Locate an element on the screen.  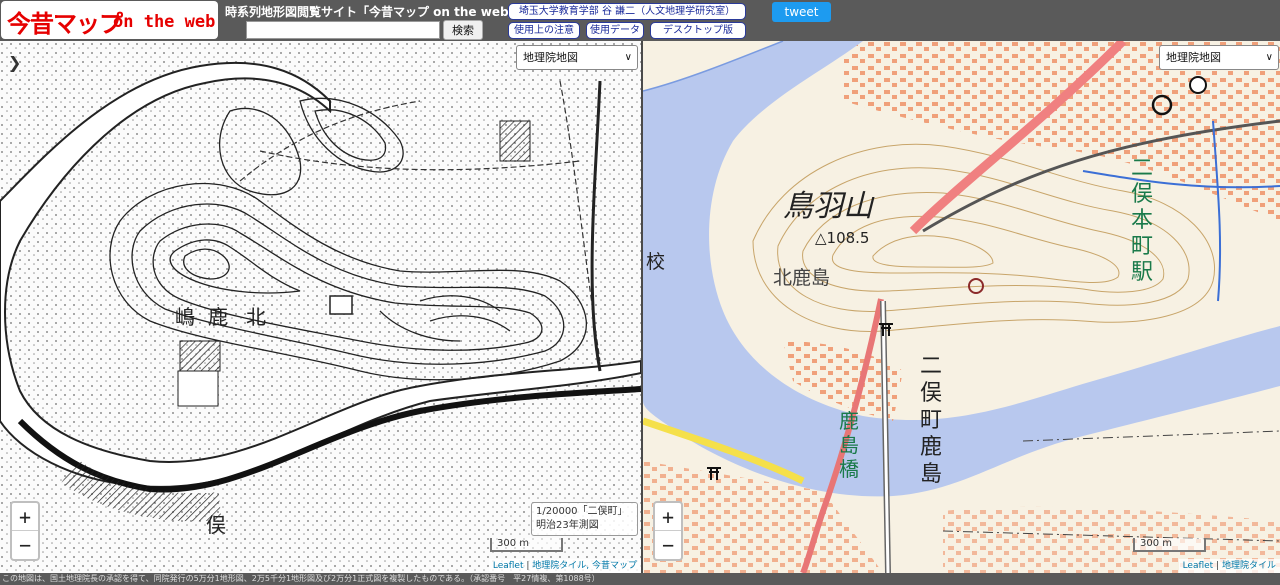
old-zoom-control: + − is located at coordinates (25, 531).